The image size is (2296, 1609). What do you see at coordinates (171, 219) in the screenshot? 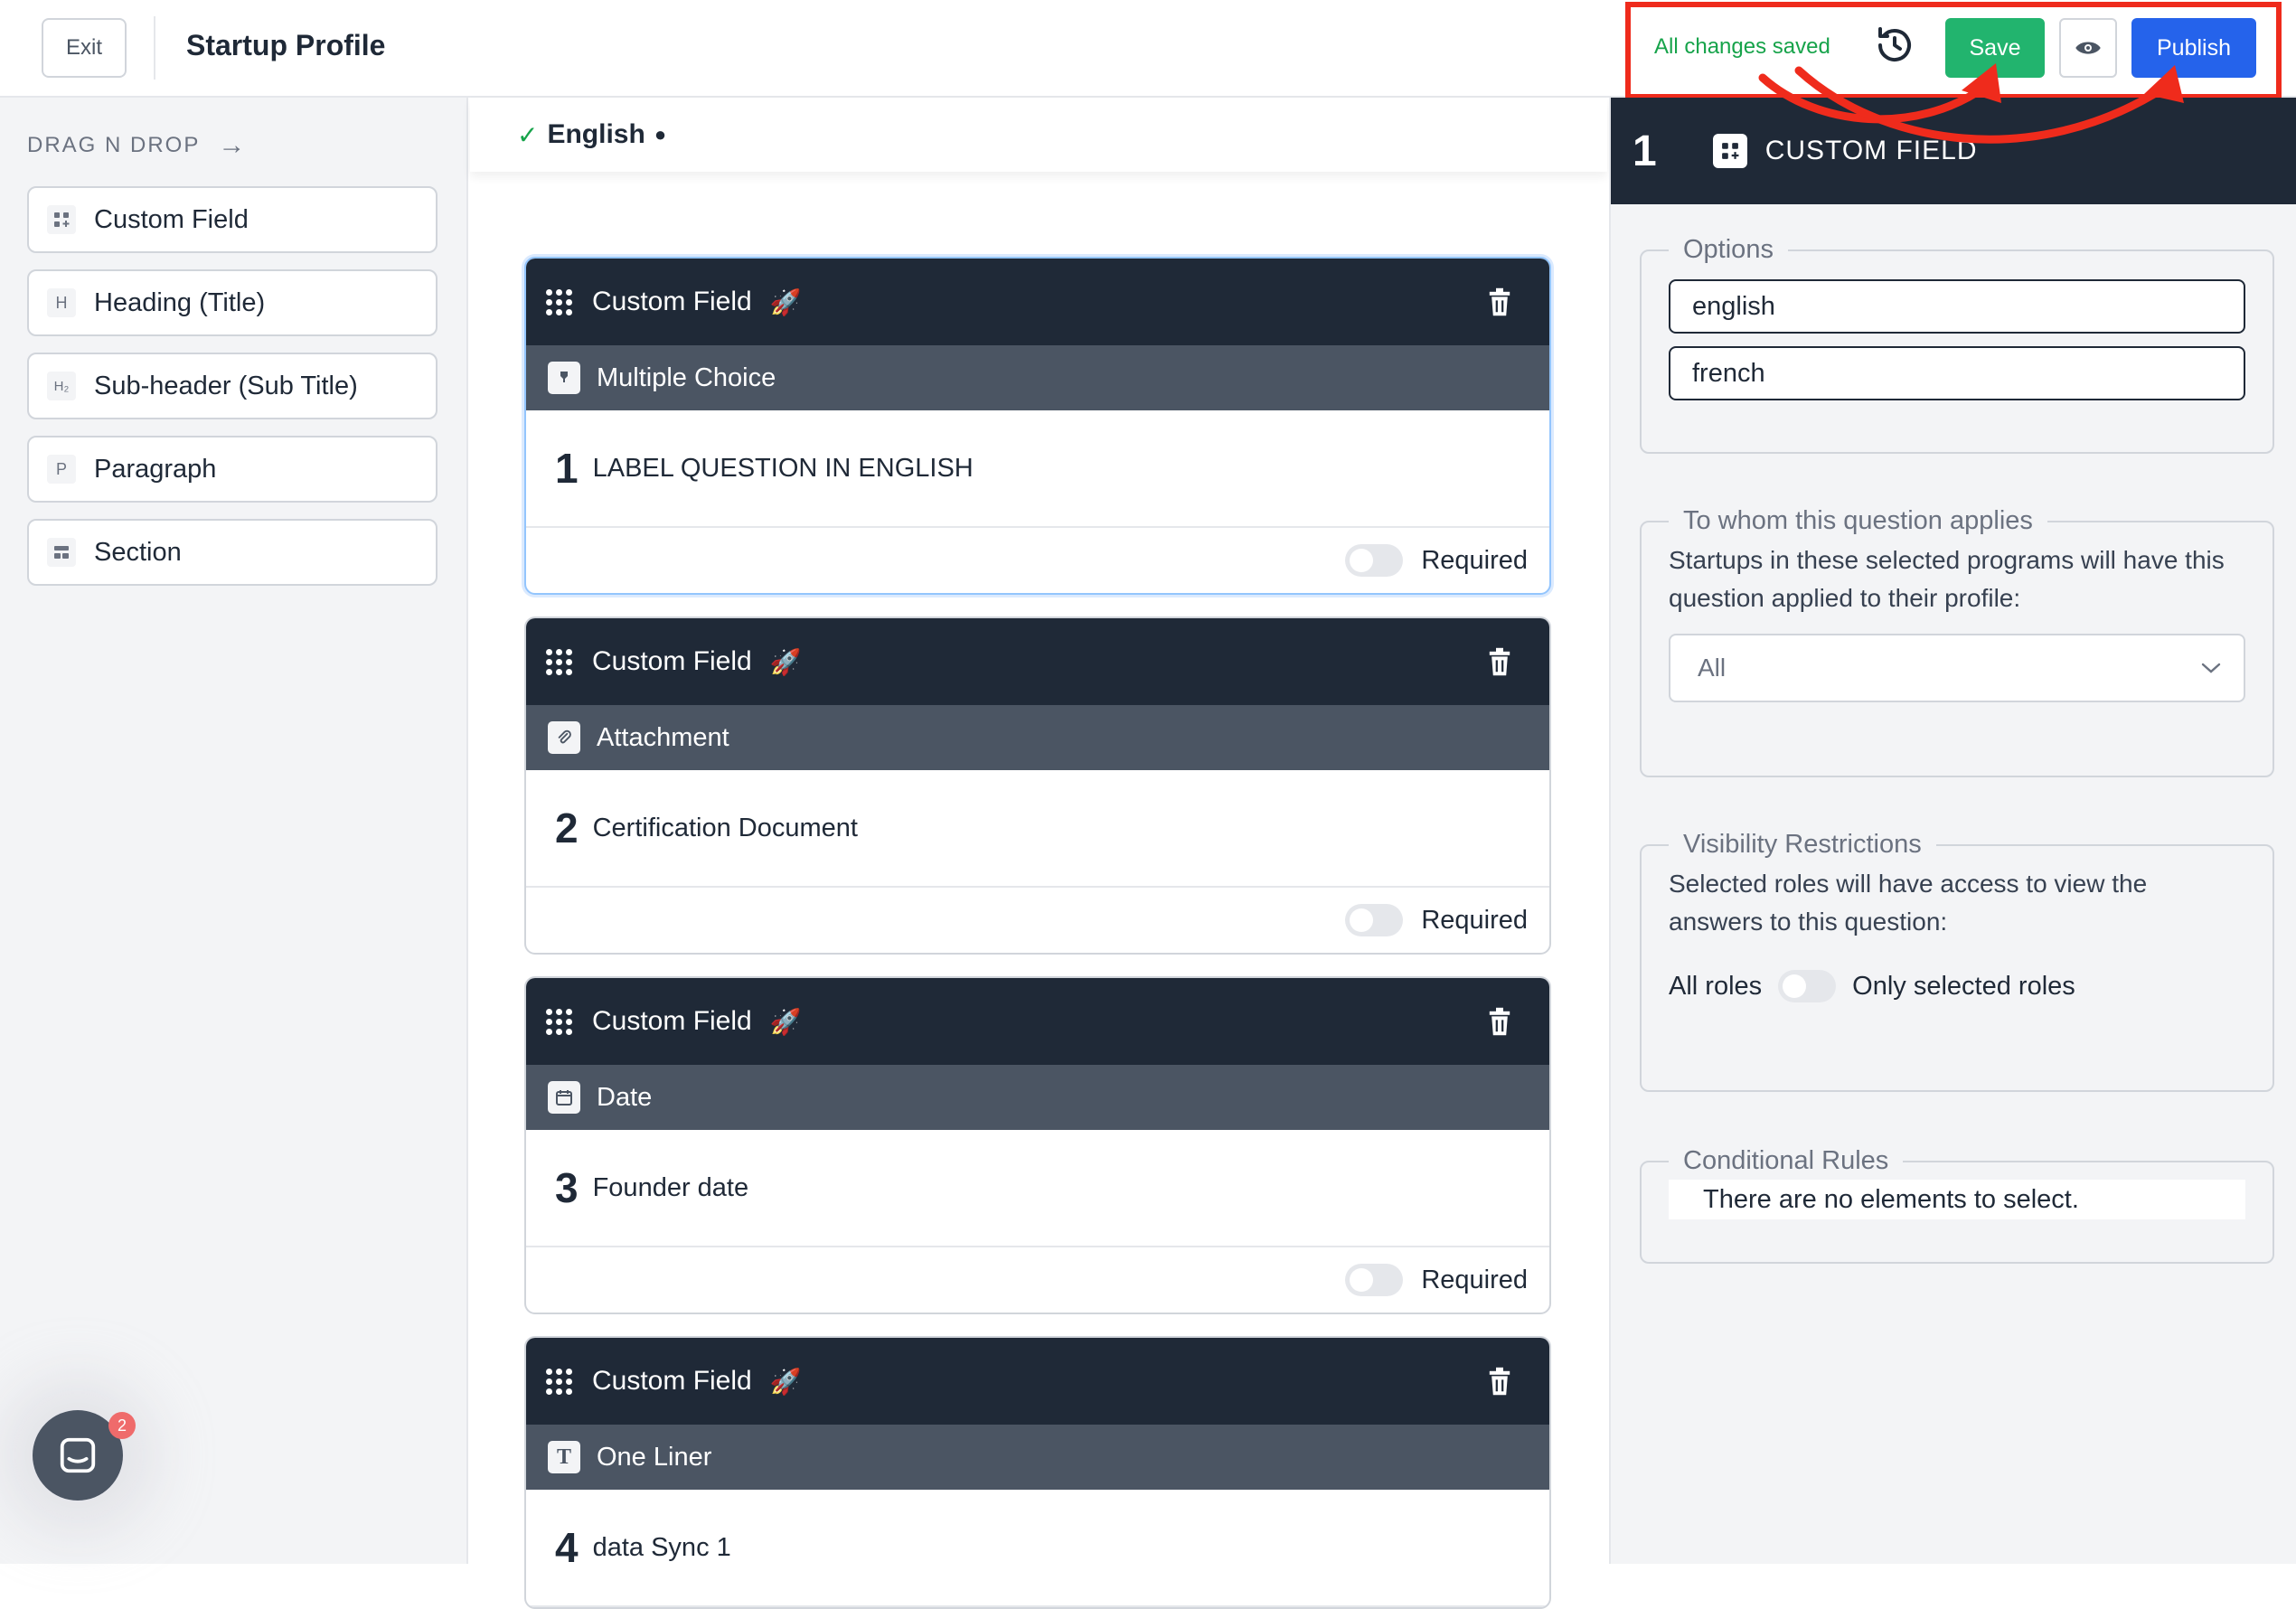
I see `tool-label: Custom Field` at bounding box center [171, 219].